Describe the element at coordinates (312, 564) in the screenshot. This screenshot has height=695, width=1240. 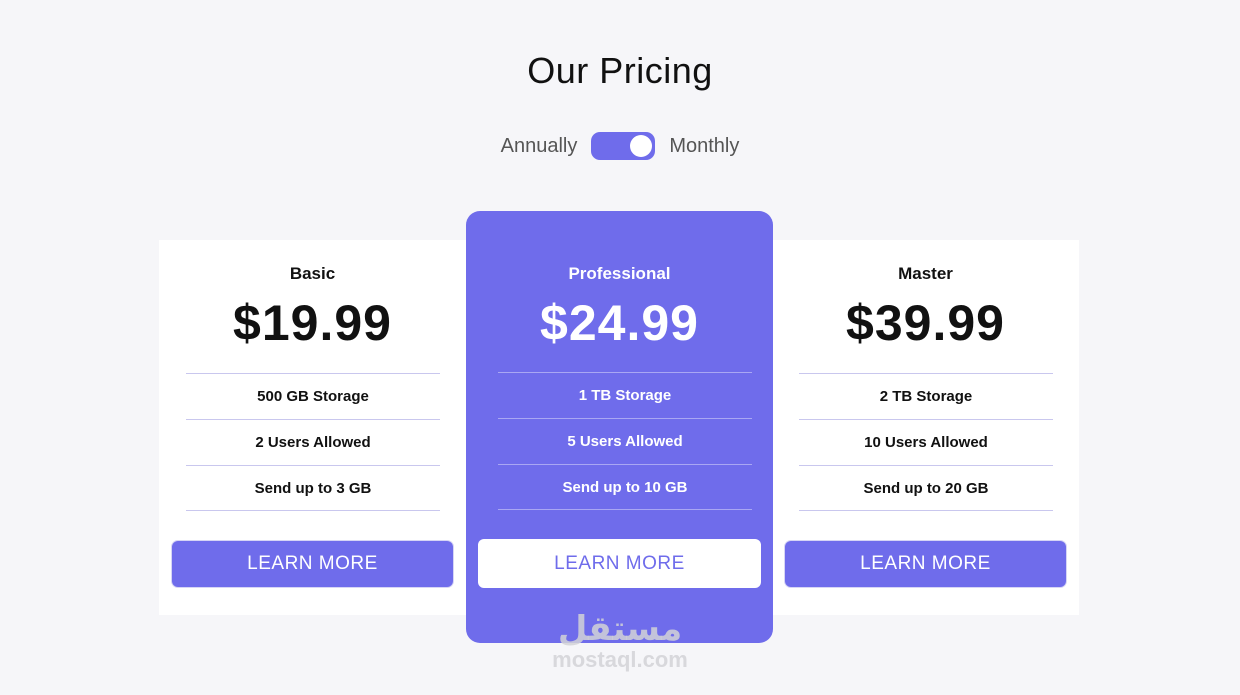
I see `learn-more-button-basic: LEARN MORE` at that location.